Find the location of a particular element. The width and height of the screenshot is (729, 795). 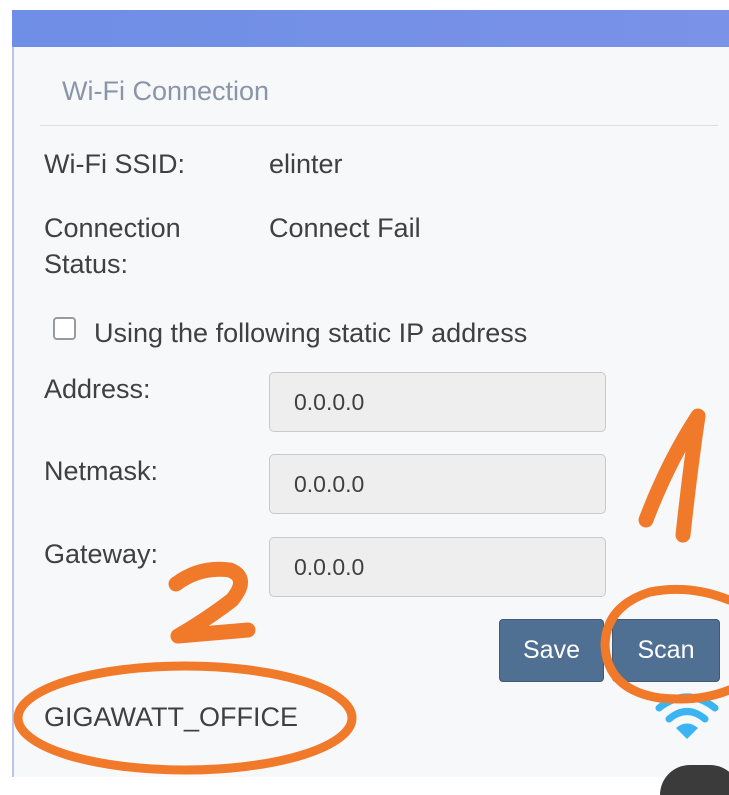

address-label: Address: is located at coordinates (97, 389).